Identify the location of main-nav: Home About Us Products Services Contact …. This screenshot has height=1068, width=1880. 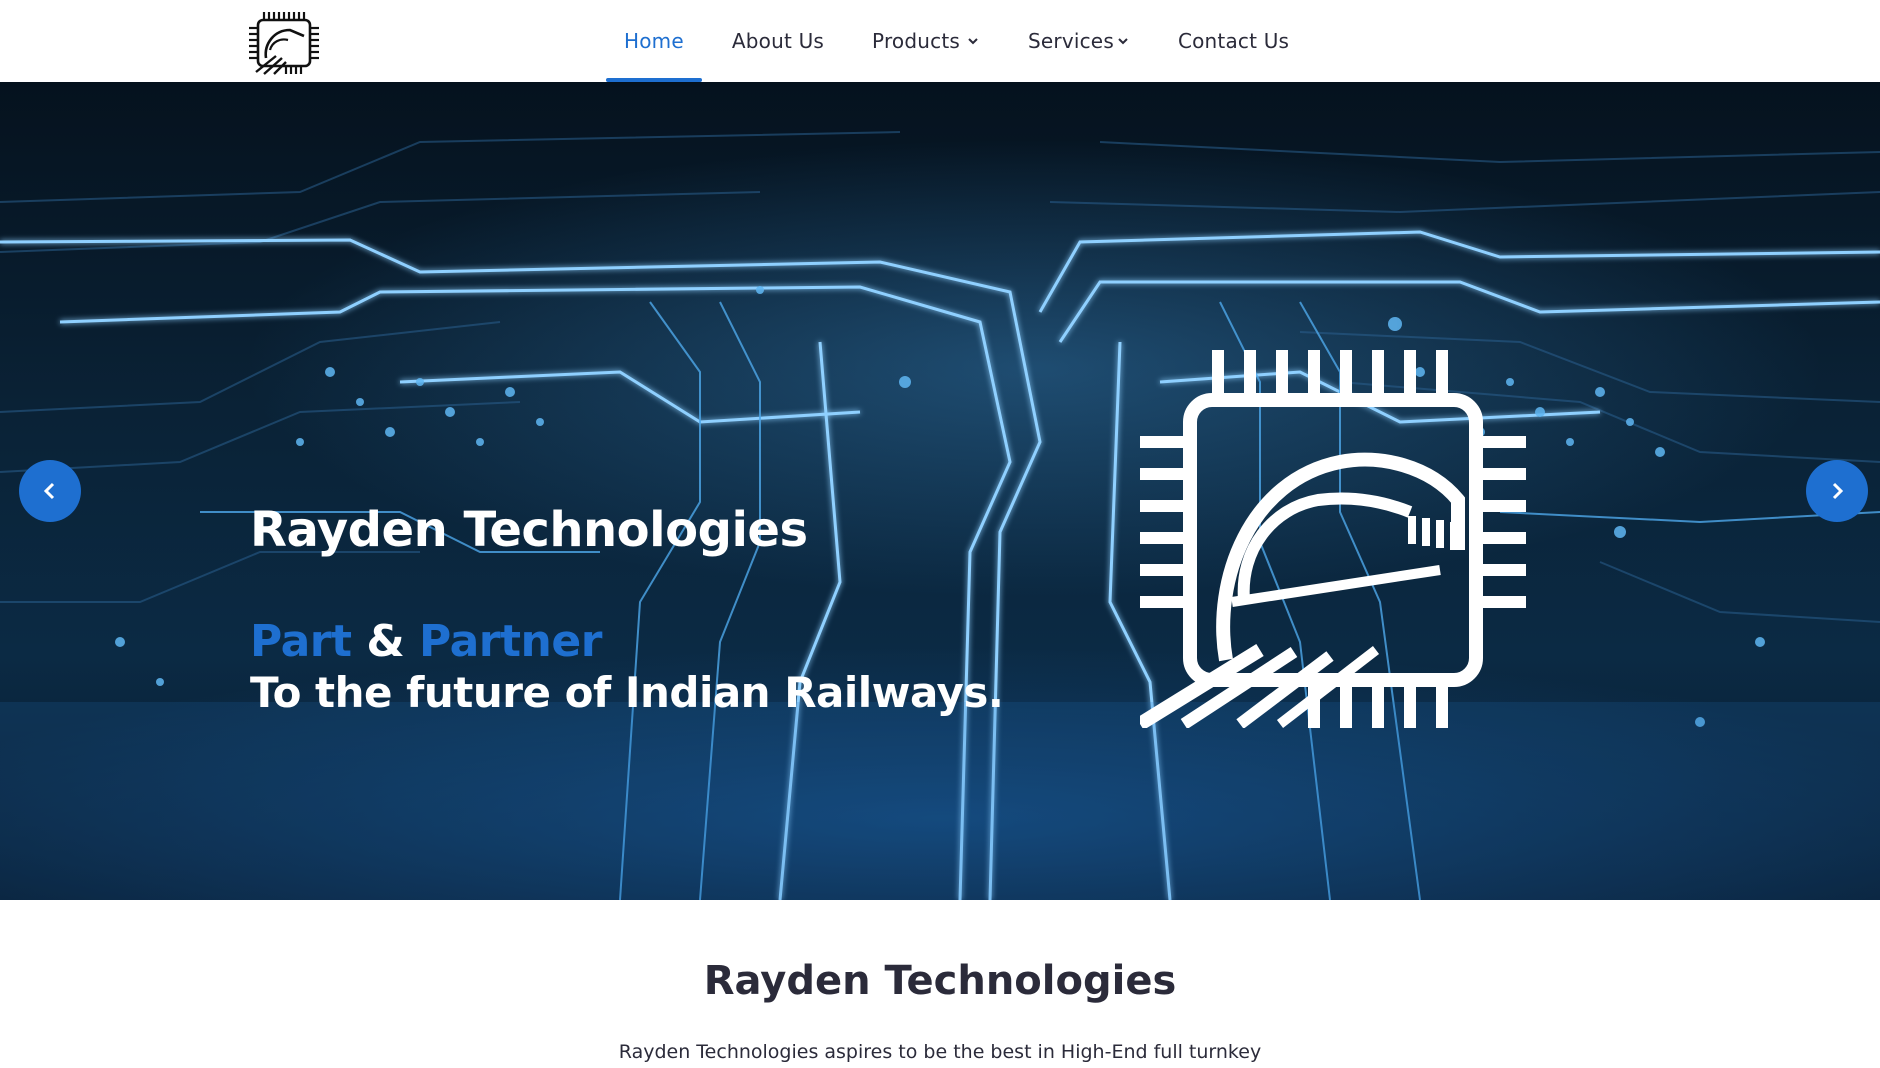
(956, 41).